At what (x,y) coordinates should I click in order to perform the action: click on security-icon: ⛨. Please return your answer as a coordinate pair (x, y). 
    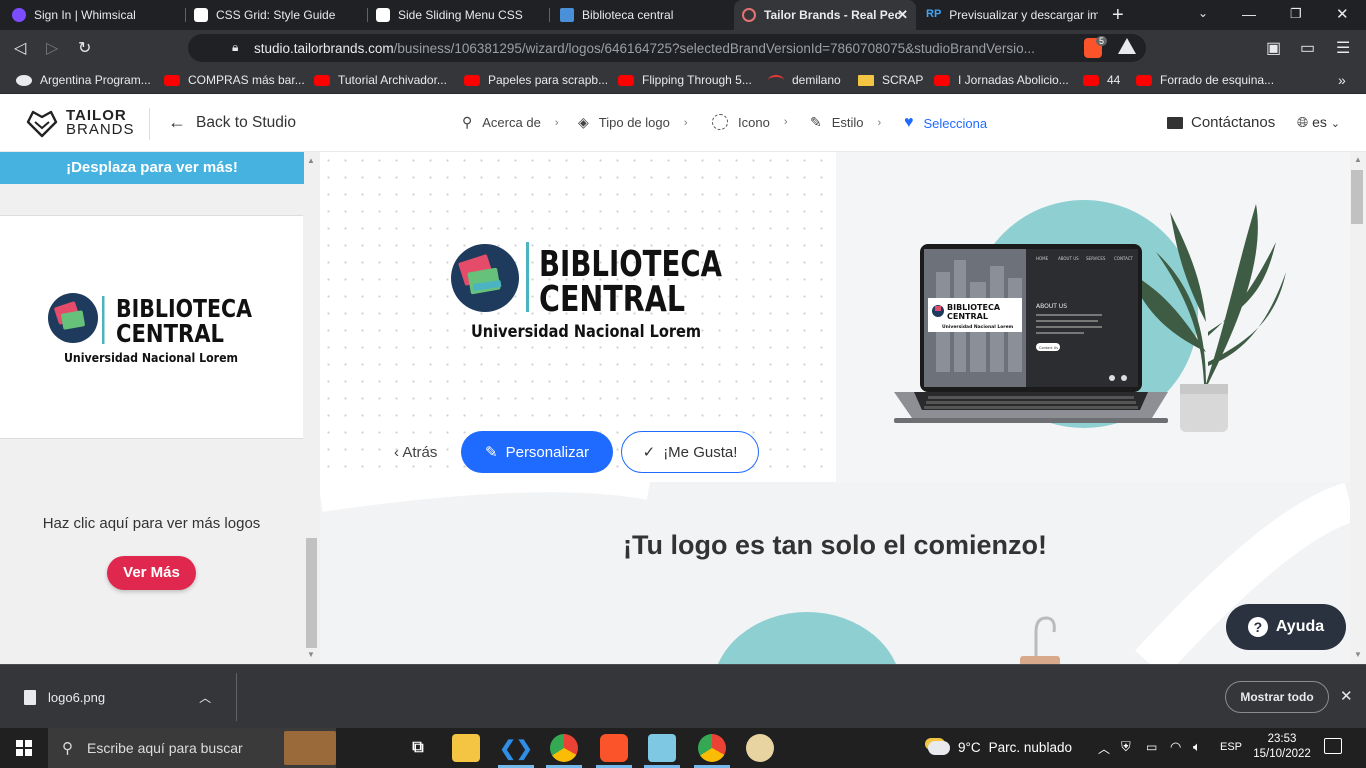
    Looking at the image, I should click on (1126, 747).